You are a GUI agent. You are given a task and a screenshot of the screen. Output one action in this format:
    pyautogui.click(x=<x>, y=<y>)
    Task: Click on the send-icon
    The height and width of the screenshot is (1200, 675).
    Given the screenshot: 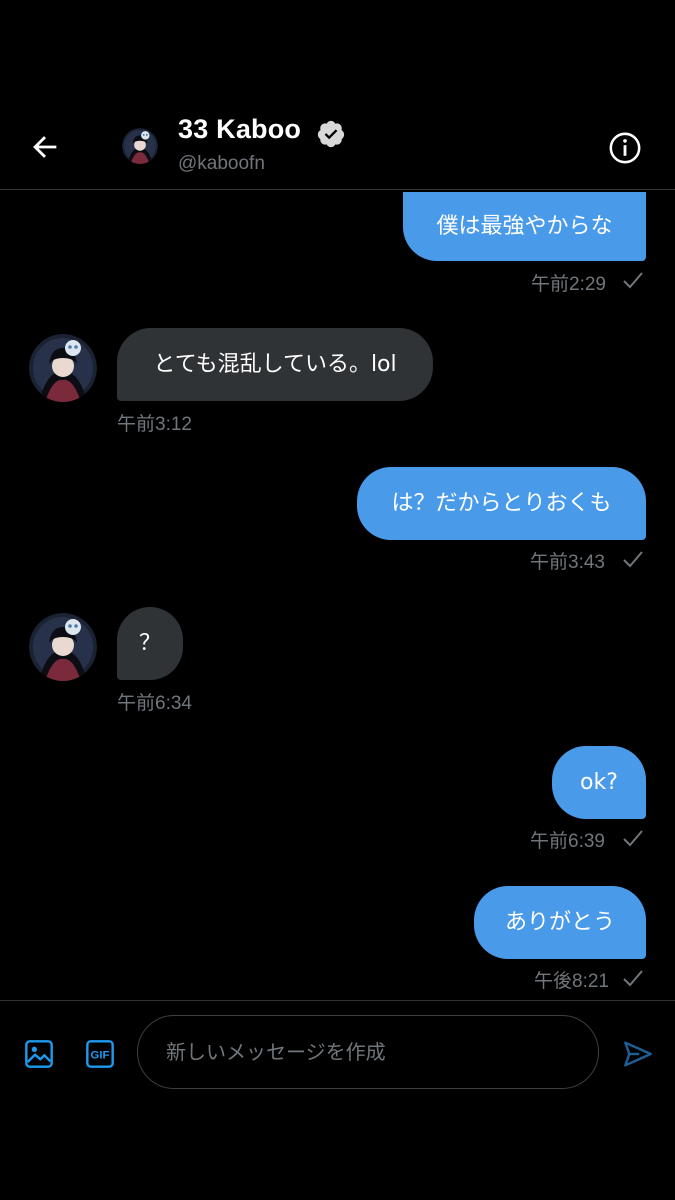 What is the action you would take?
    pyautogui.click(x=638, y=1054)
    